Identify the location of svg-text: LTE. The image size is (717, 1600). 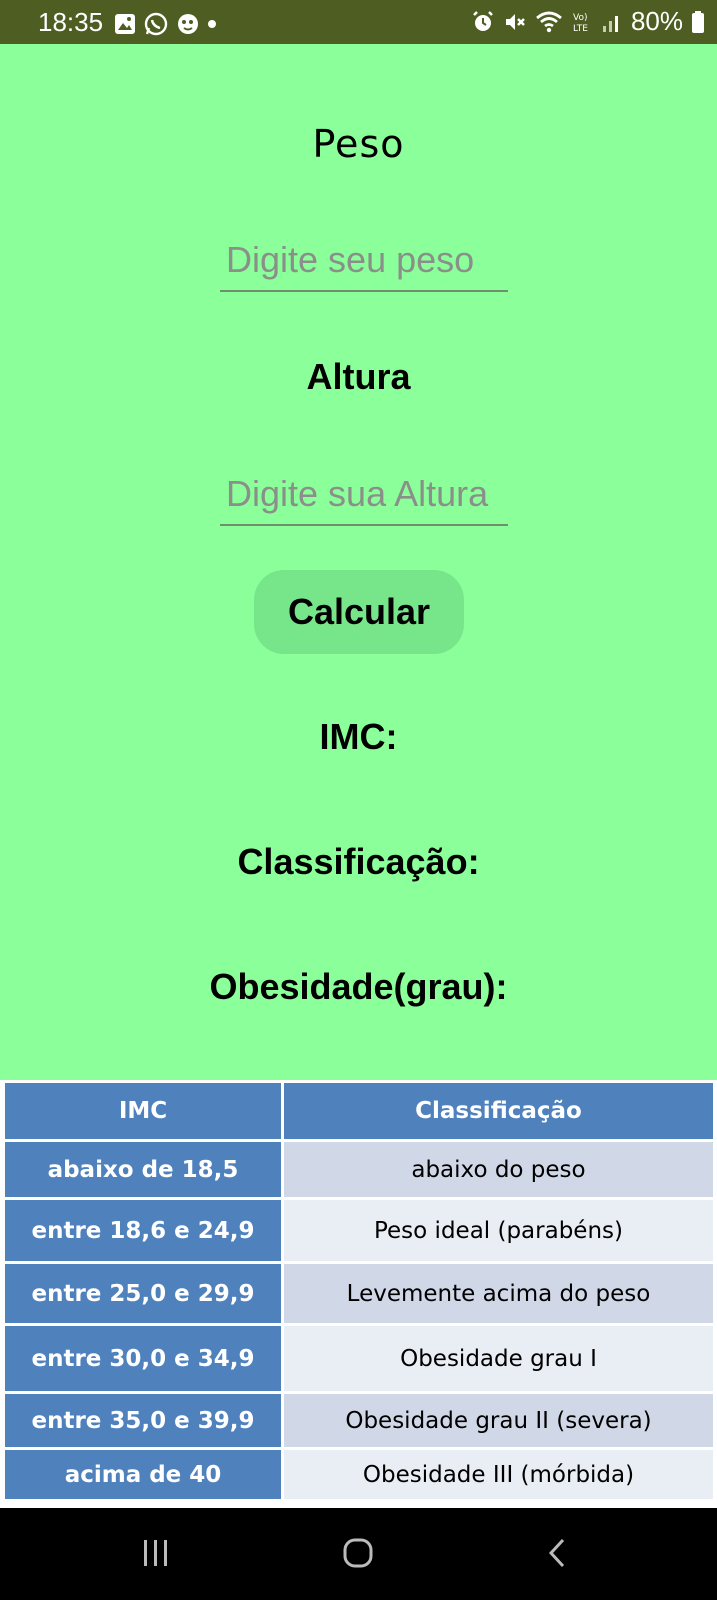
(580, 29).